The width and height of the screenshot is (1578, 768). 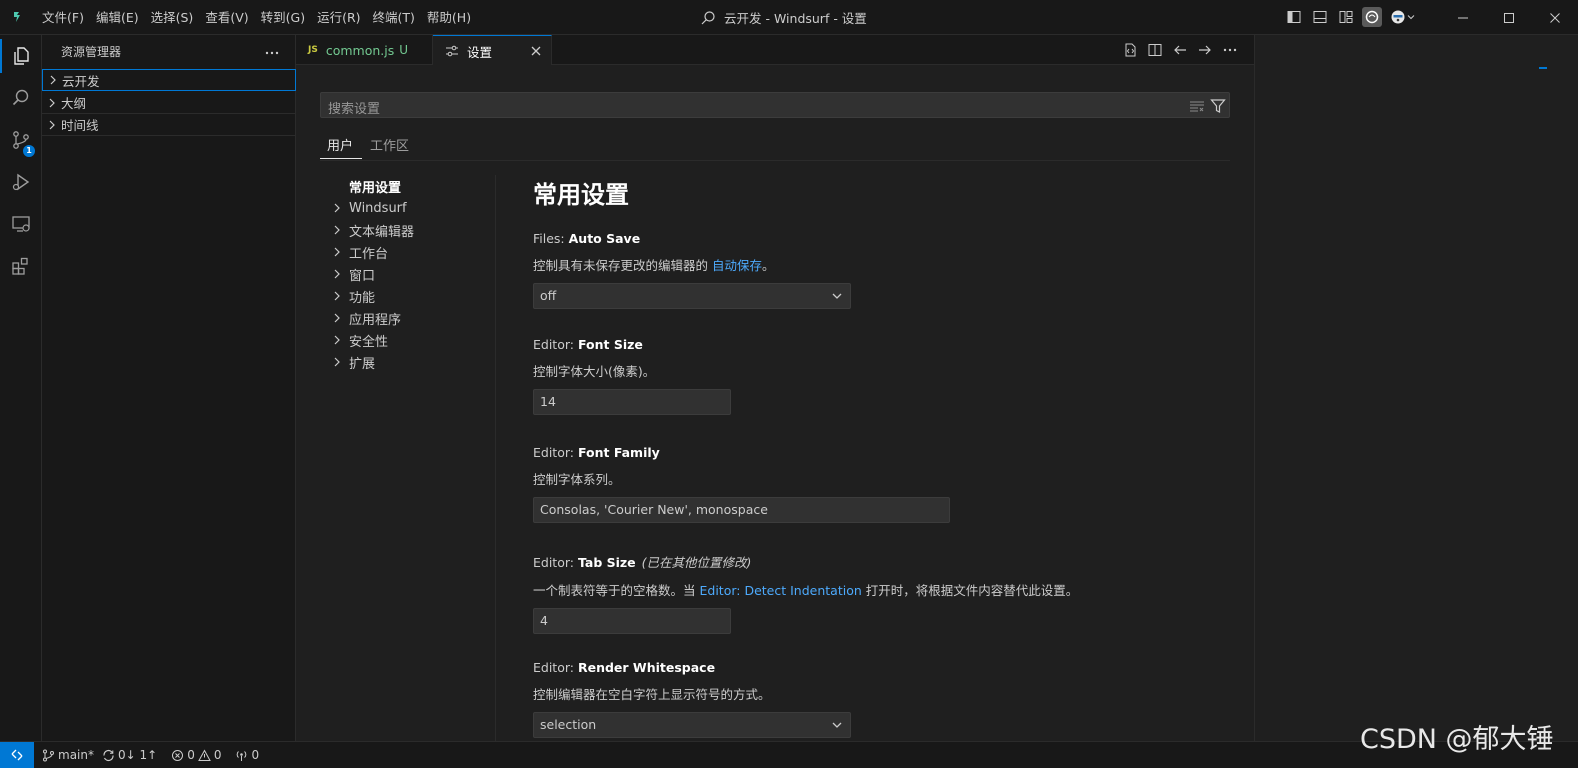 I want to click on windsurf-logo-icon, so click(x=18, y=17).